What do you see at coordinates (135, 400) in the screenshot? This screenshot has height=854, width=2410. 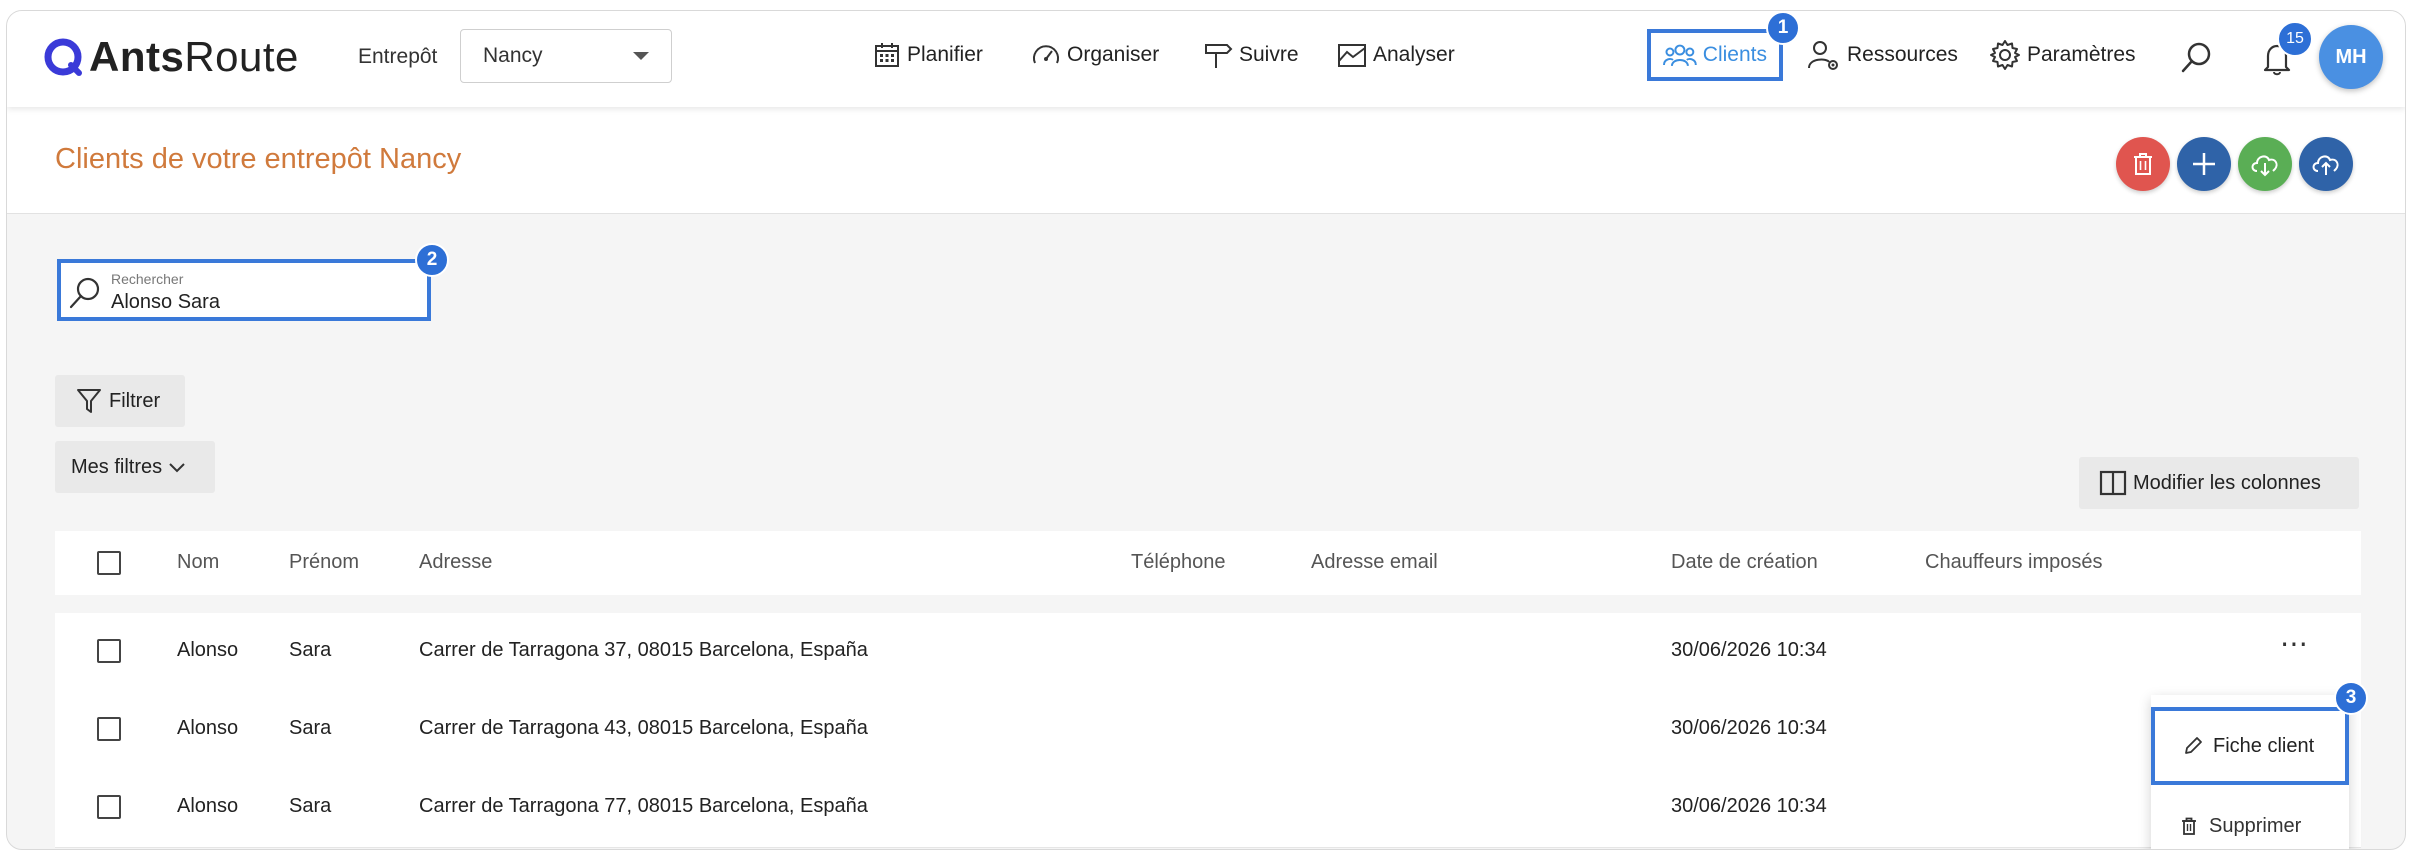 I see `filter-button-label: Filtrer` at bounding box center [135, 400].